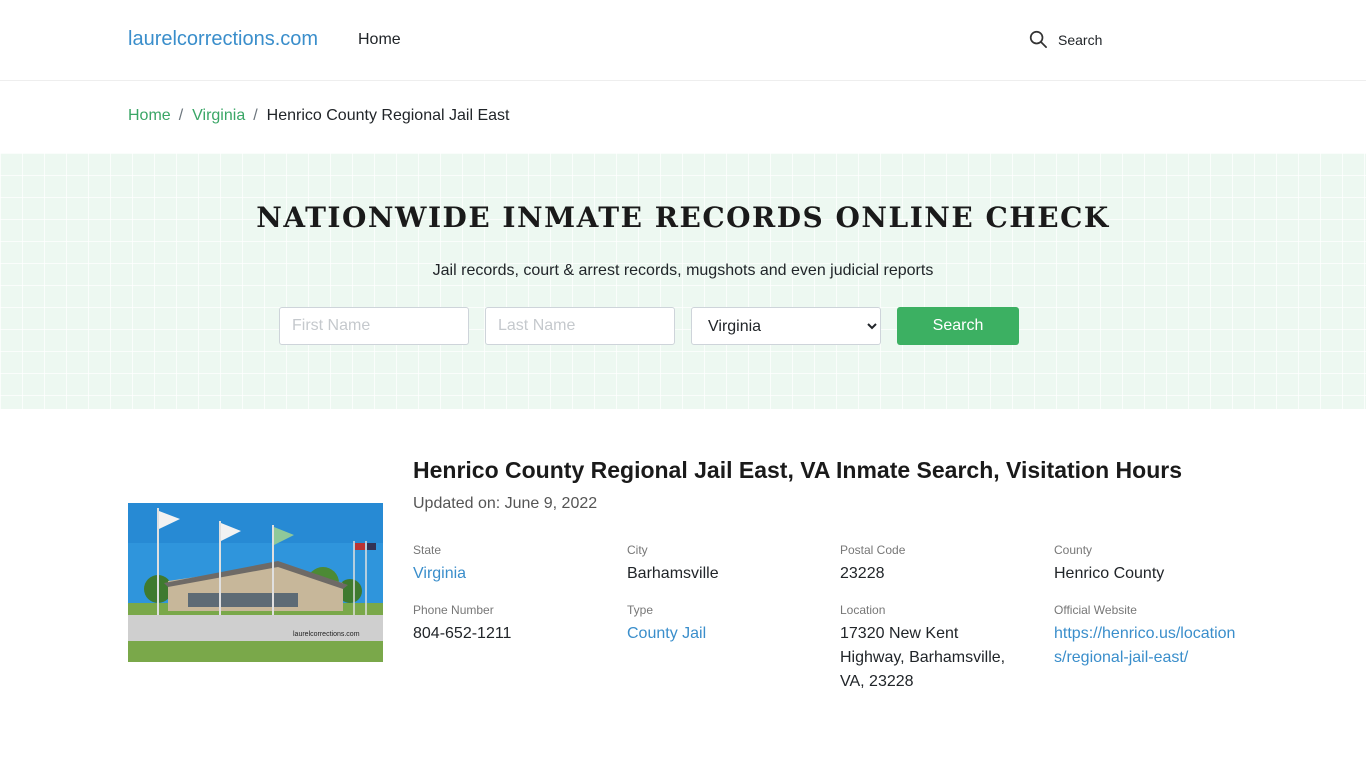 The image size is (1366, 768). What do you see at coordinates (1109, 573) in the screenshot?
I see `county-value: Henrico County` at bounding box center [1109, 573].